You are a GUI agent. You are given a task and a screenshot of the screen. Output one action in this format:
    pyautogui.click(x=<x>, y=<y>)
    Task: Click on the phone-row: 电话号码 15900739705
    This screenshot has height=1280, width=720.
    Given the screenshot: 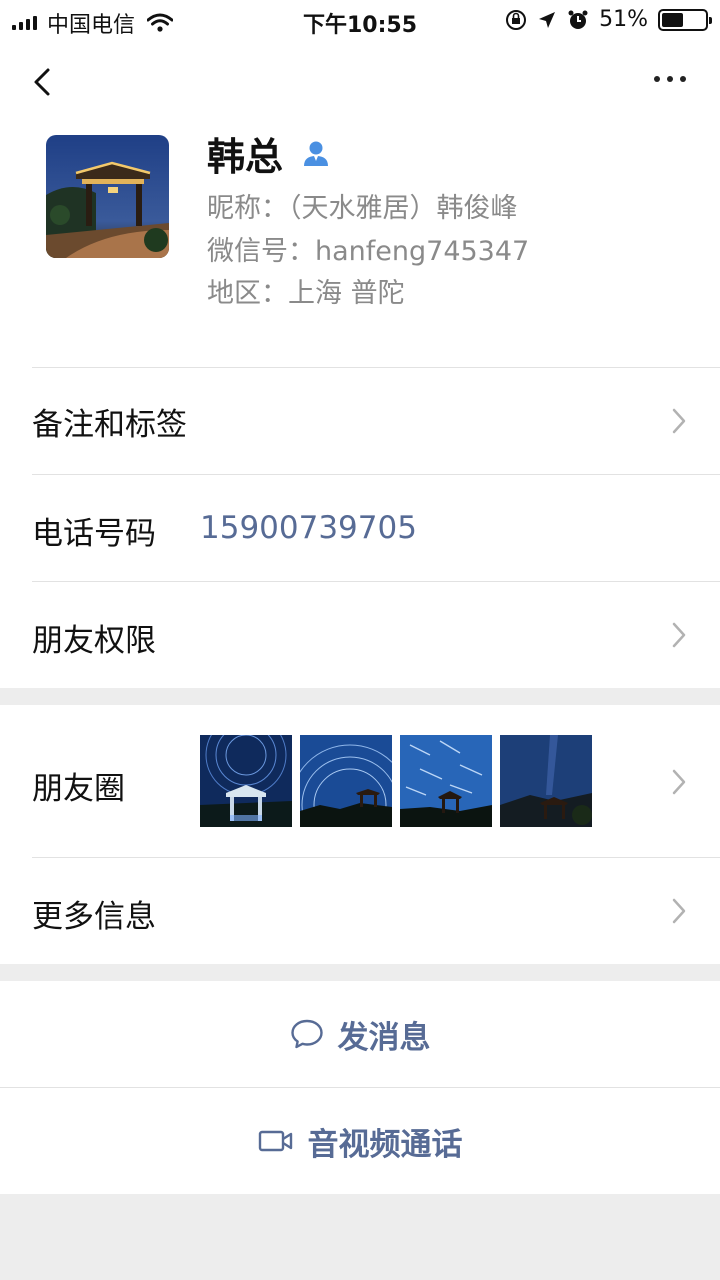 What is the action you would take?
    pyautogui.click(x=360, y=527)
    